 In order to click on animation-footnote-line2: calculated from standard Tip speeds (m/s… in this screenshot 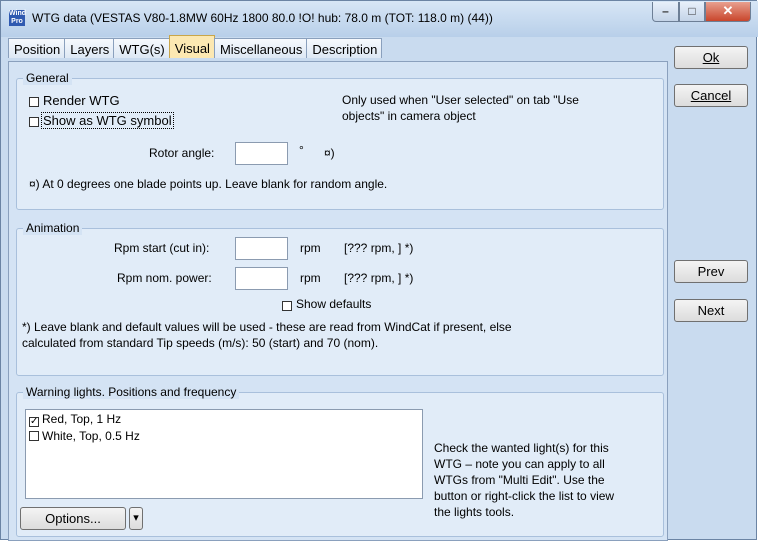, I will do `click(200, 343)`.